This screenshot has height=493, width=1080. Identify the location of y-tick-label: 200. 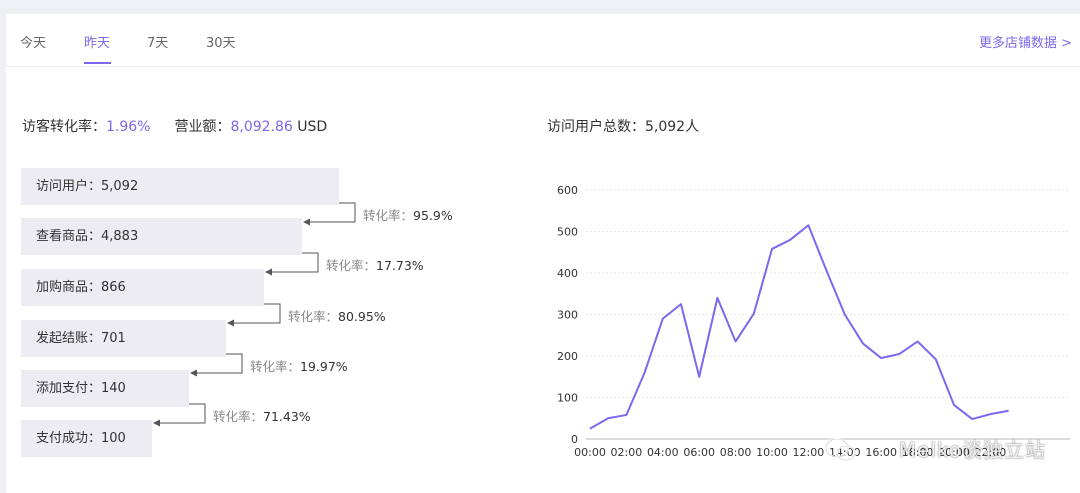
(567, 356).